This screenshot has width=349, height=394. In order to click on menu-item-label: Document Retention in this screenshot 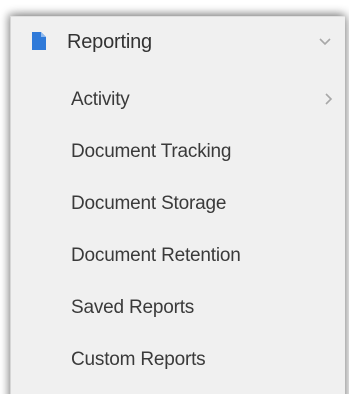, I will do `click(156, 255)`.